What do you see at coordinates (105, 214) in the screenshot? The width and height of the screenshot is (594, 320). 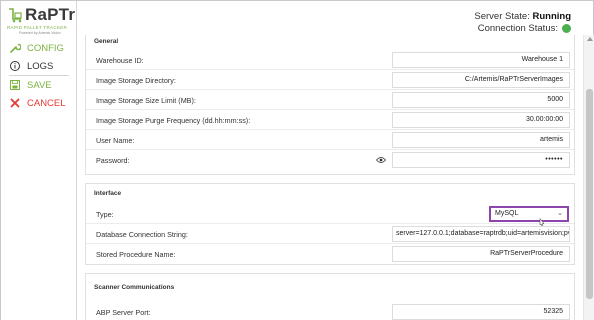 I see `field-label: Type:` at bounding box center [105, 214].